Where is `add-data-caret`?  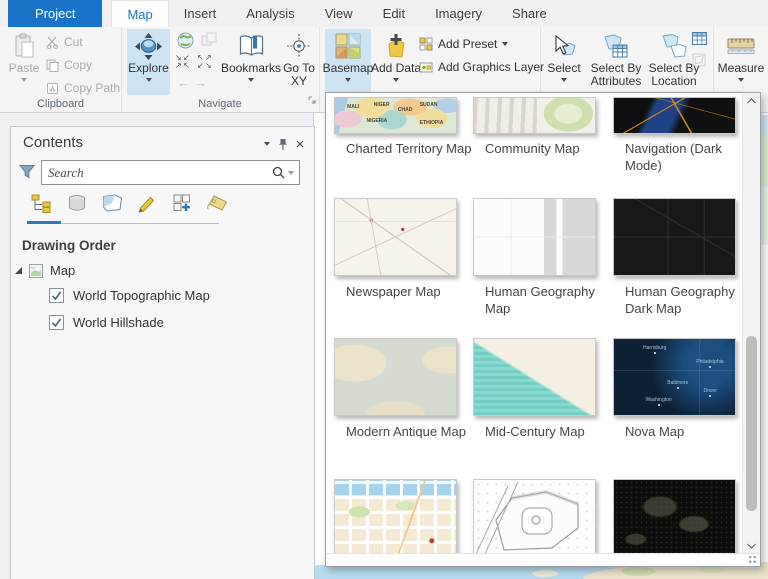 add-data-caret is located at coordinates (396, 80).